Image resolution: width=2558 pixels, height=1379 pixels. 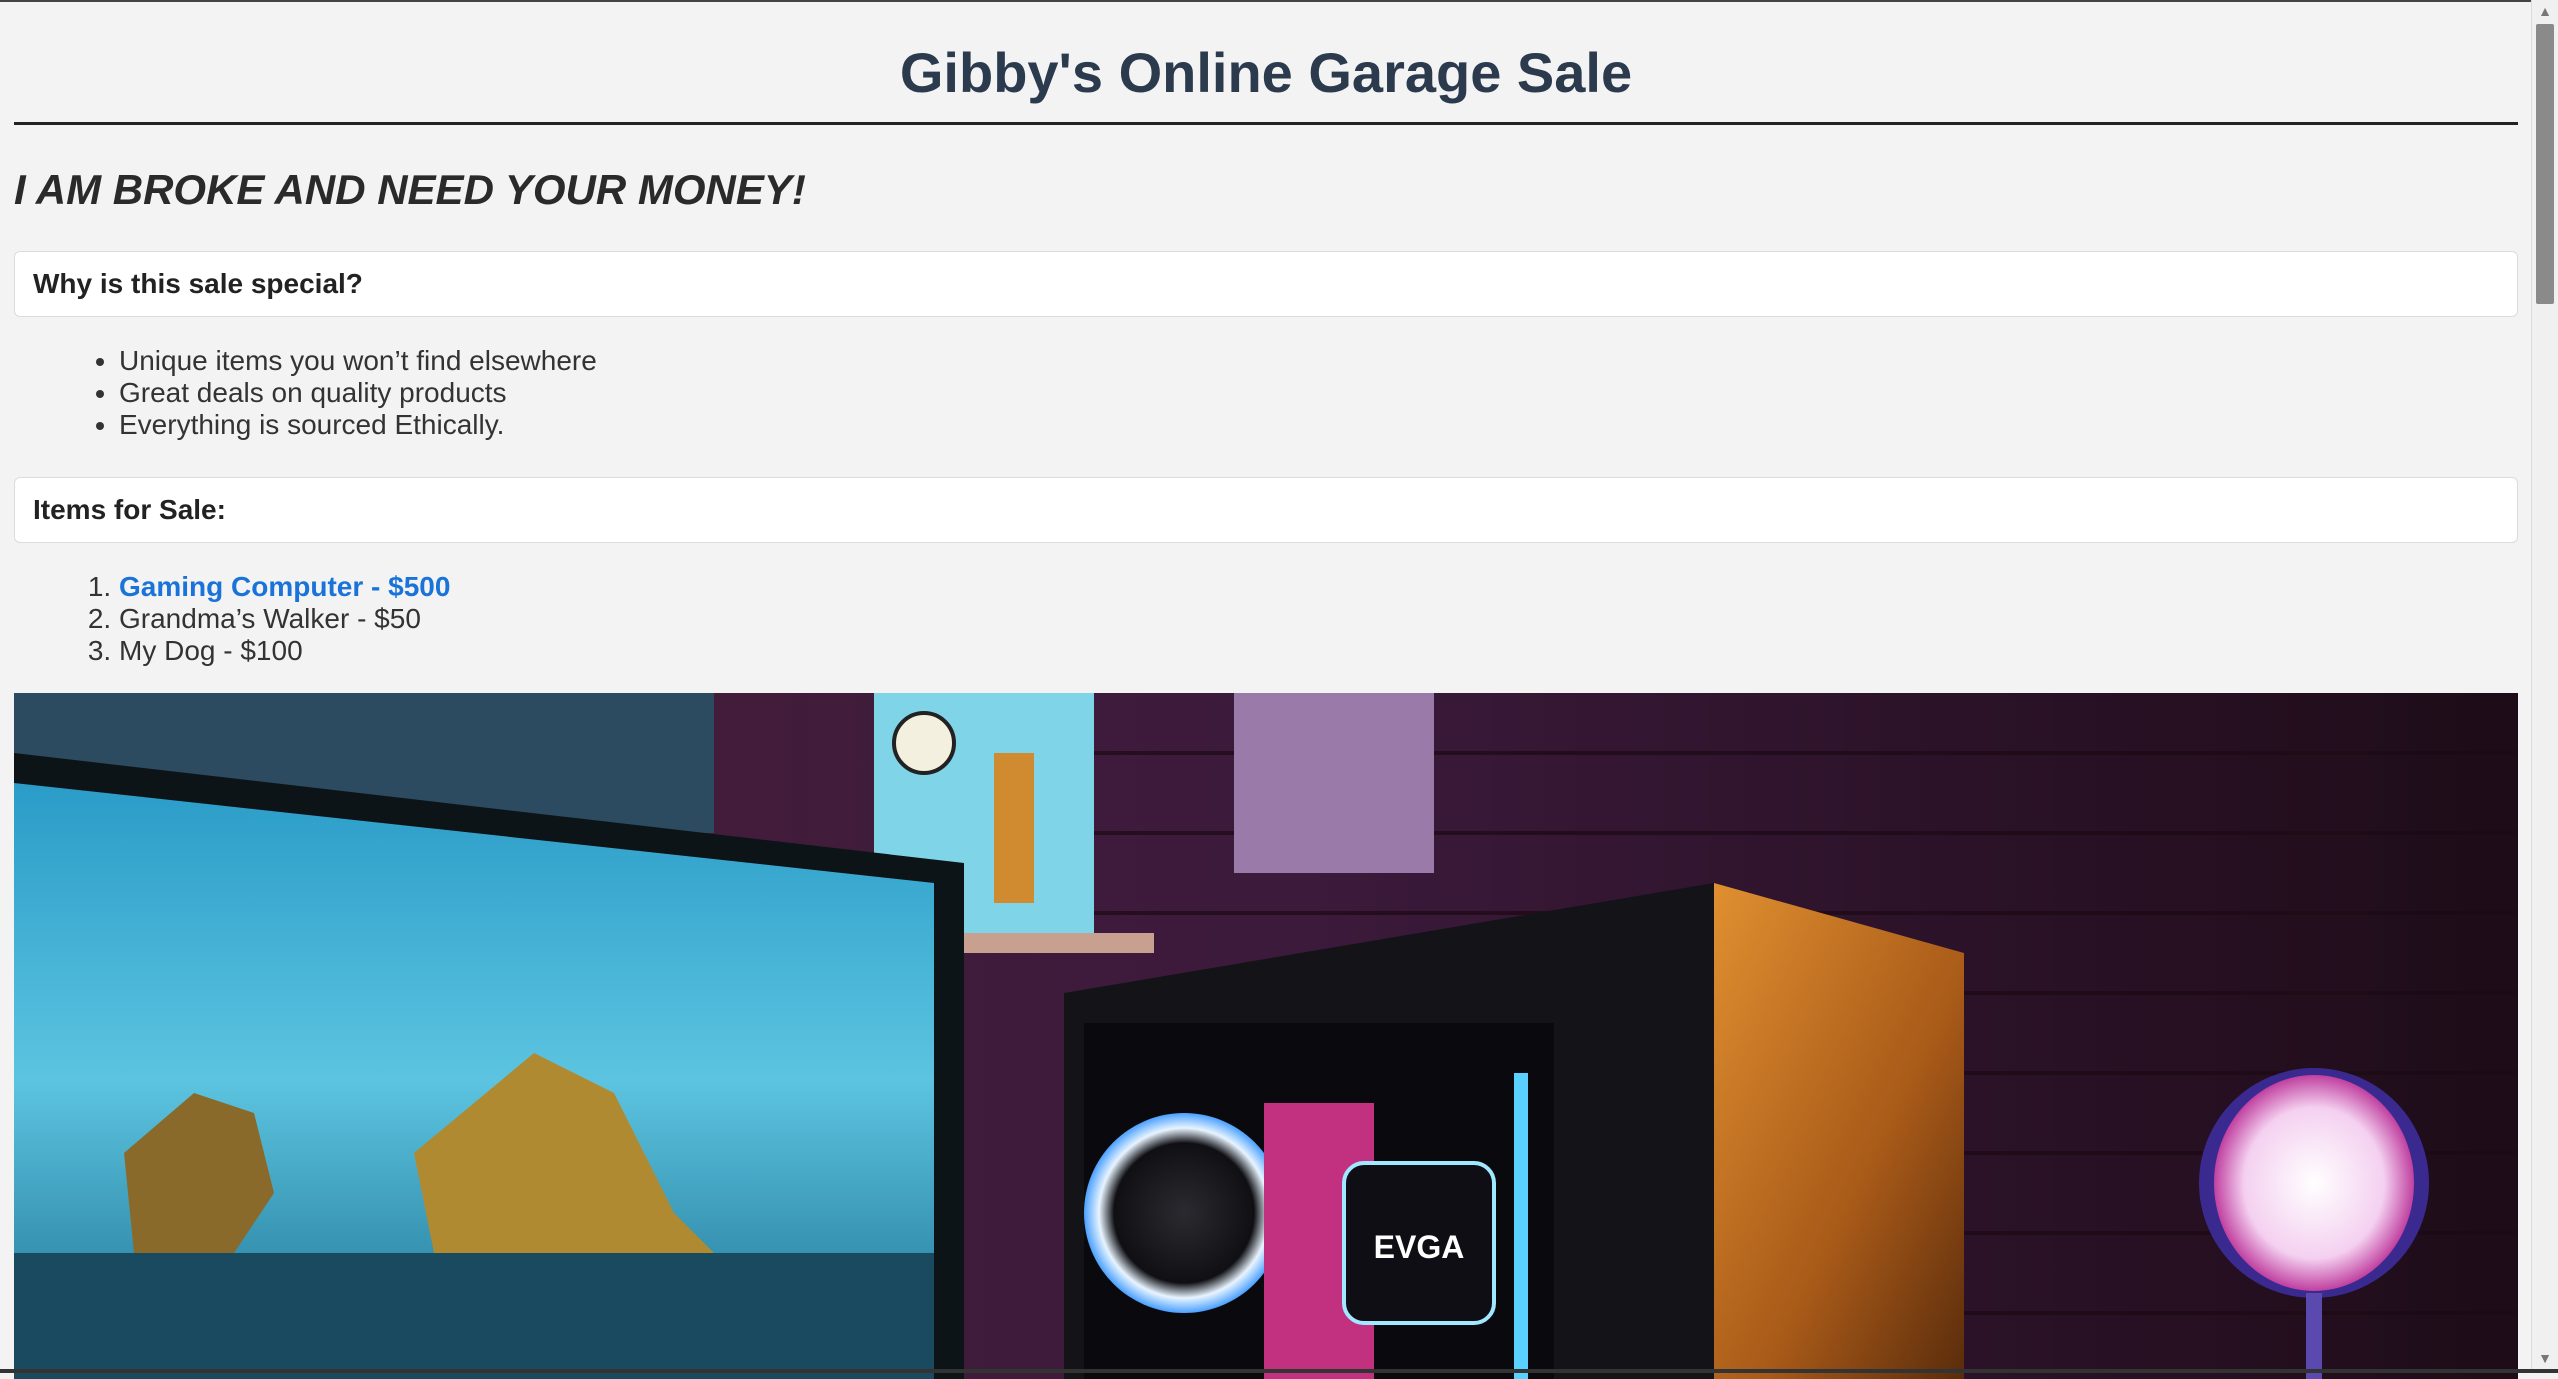 I want to click on list-item: Everything is sourced Ethically., so click(x=1318, y=425).